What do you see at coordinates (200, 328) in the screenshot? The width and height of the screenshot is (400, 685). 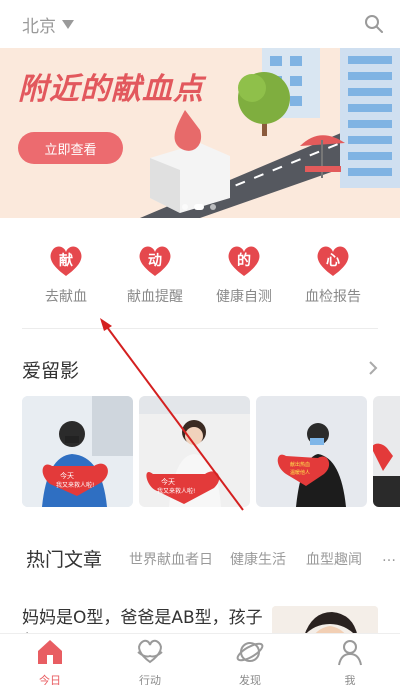 I see `divider` at bounding box center [200, 328].